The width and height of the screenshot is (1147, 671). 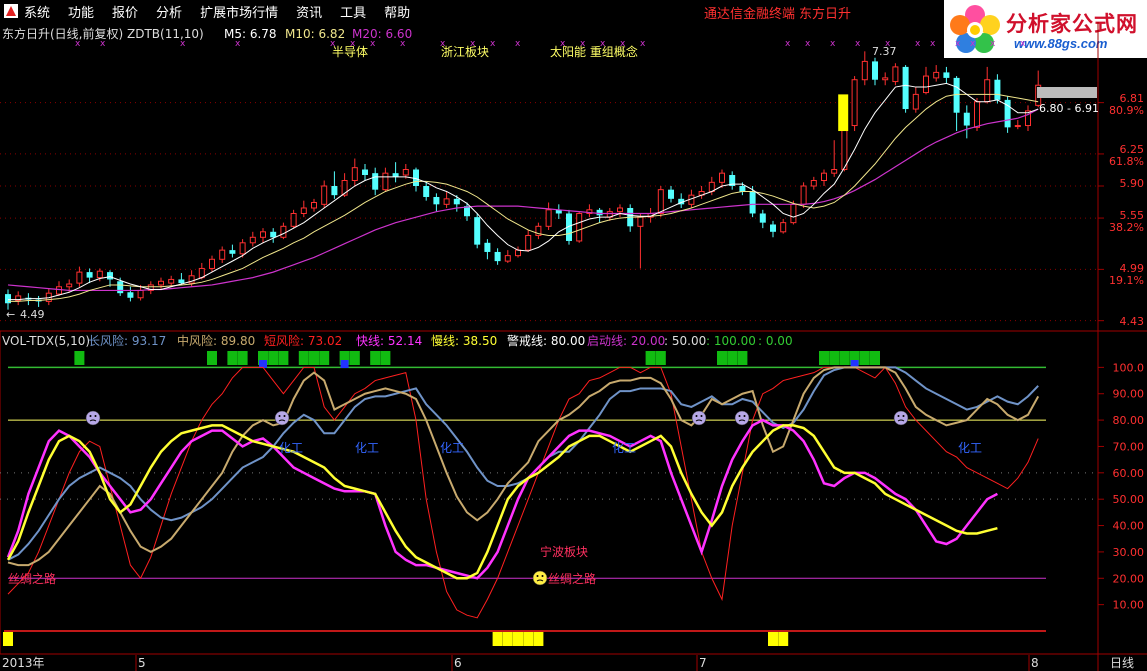 I want to click on indicator-y-label: 90.00, so click(x=1129, y=394).